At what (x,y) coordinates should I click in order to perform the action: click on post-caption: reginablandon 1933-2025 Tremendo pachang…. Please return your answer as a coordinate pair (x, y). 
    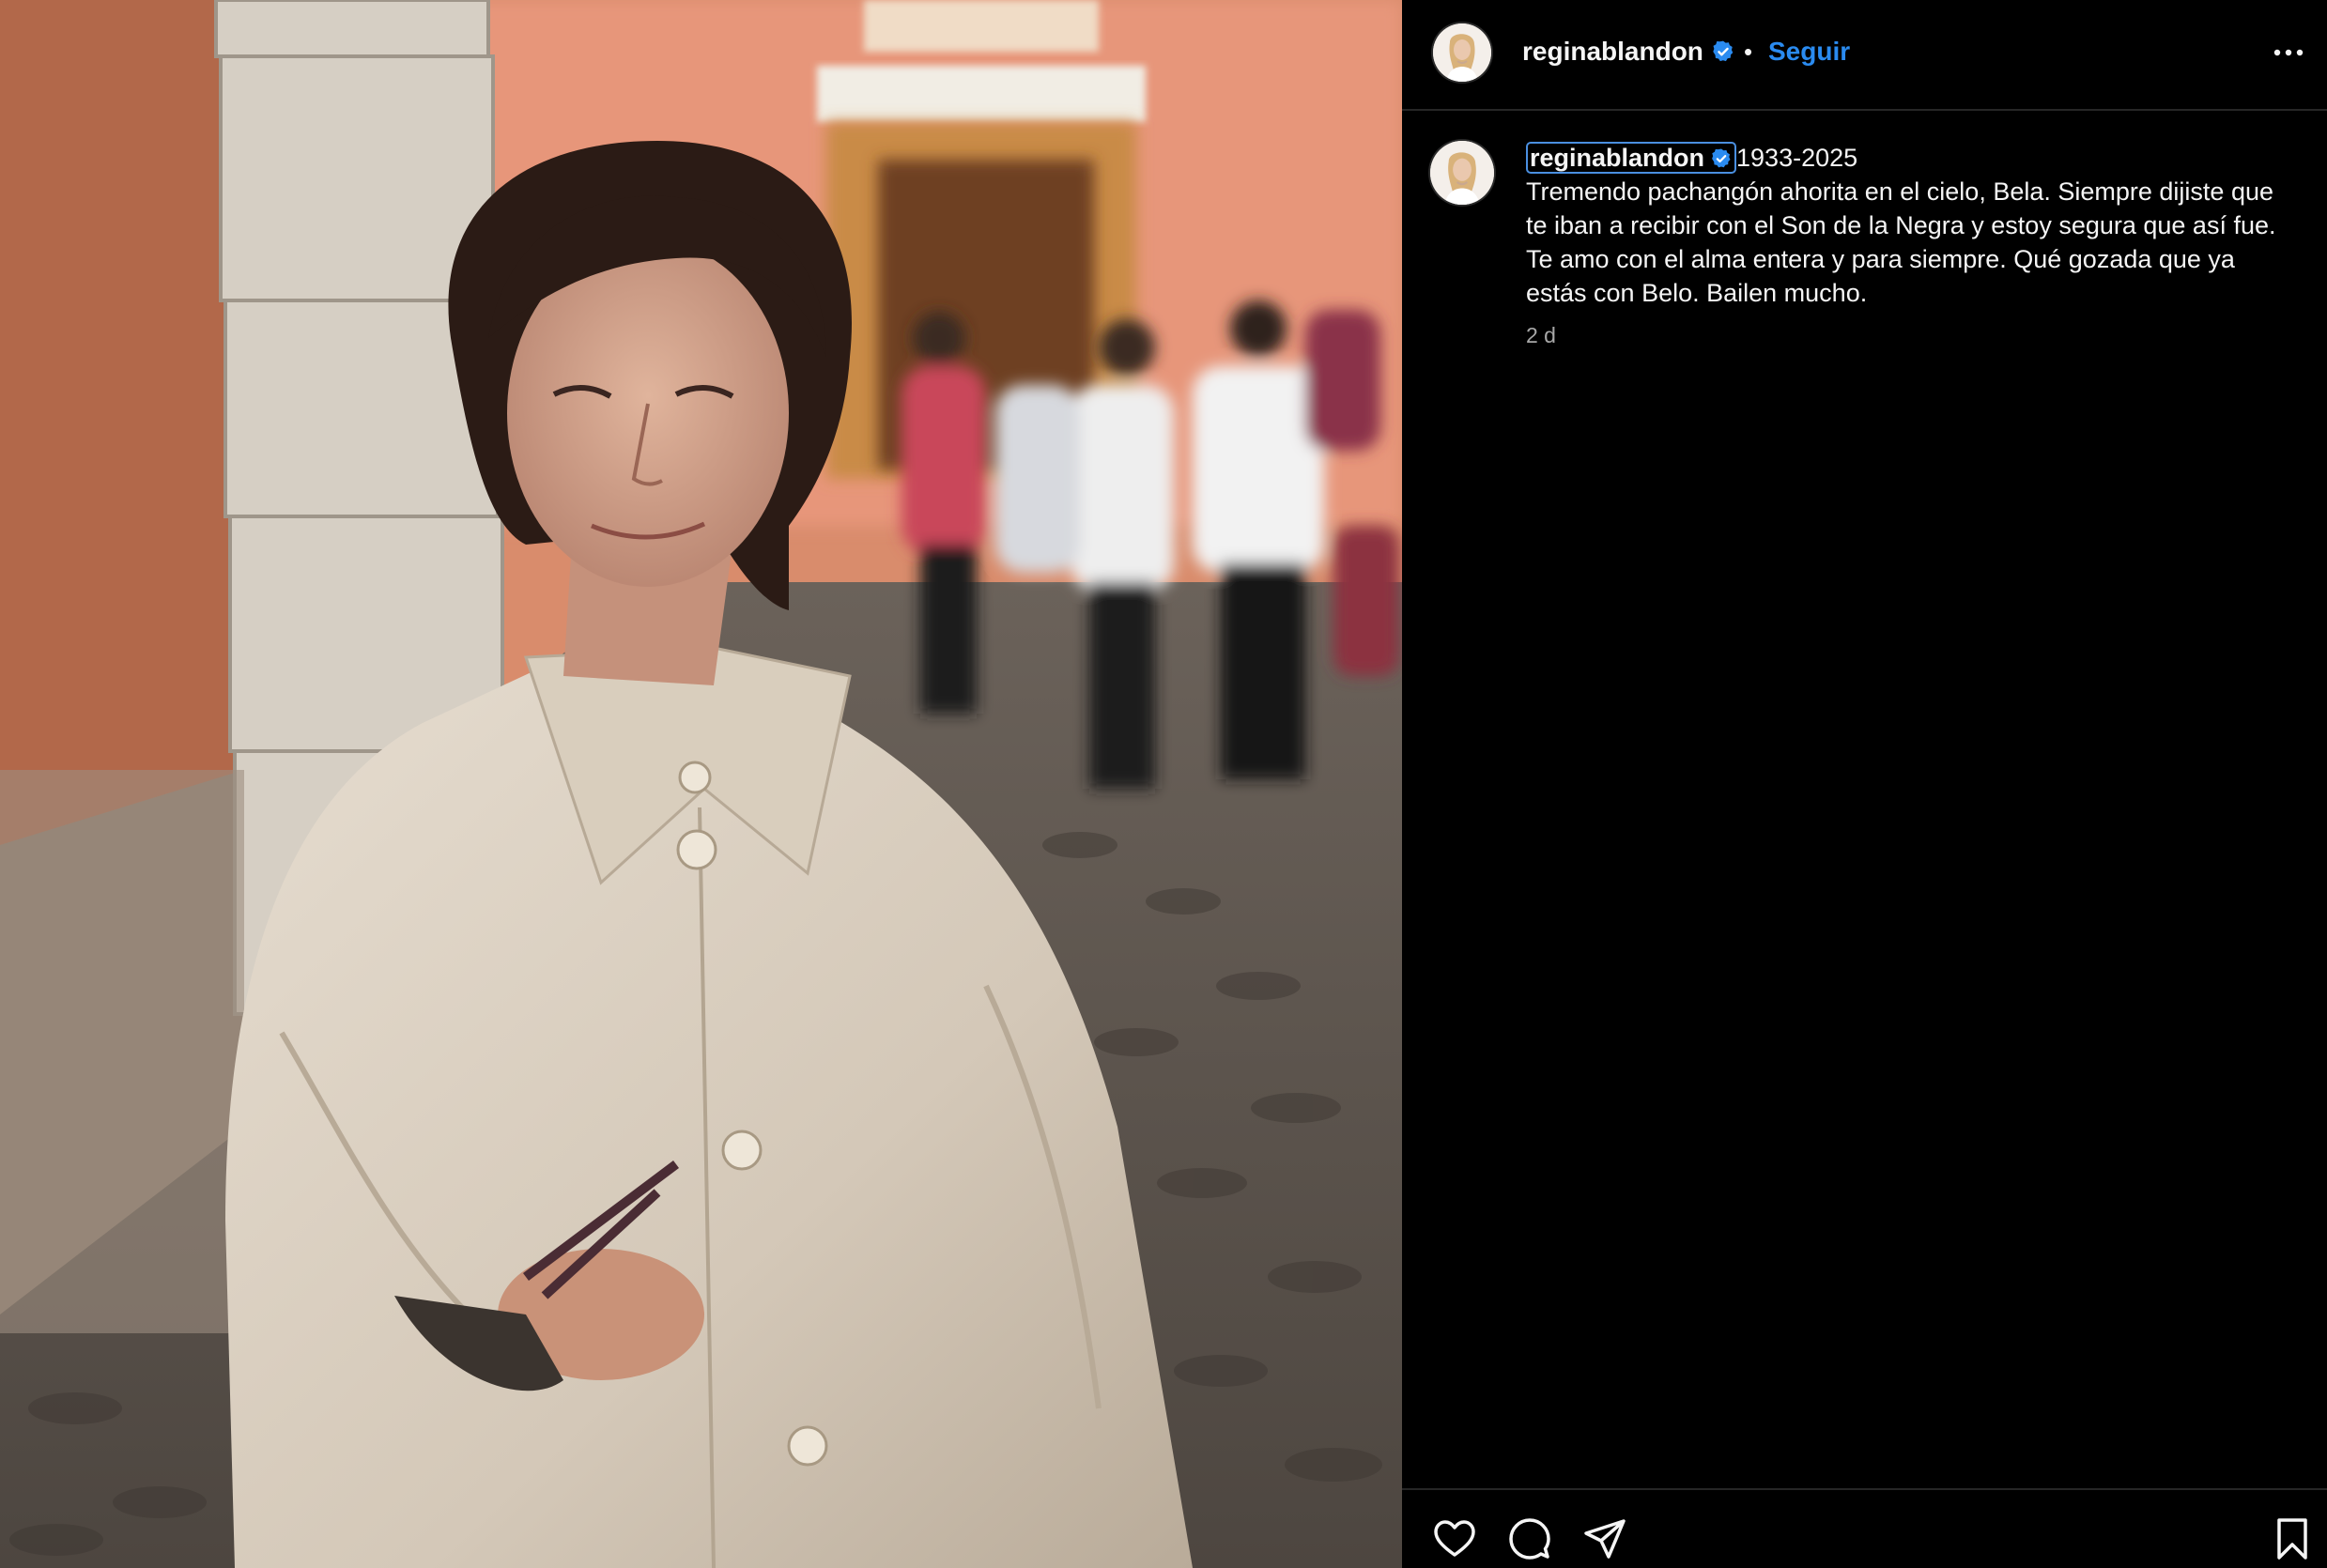
    Looking at the image, I should click on (1911, 226).